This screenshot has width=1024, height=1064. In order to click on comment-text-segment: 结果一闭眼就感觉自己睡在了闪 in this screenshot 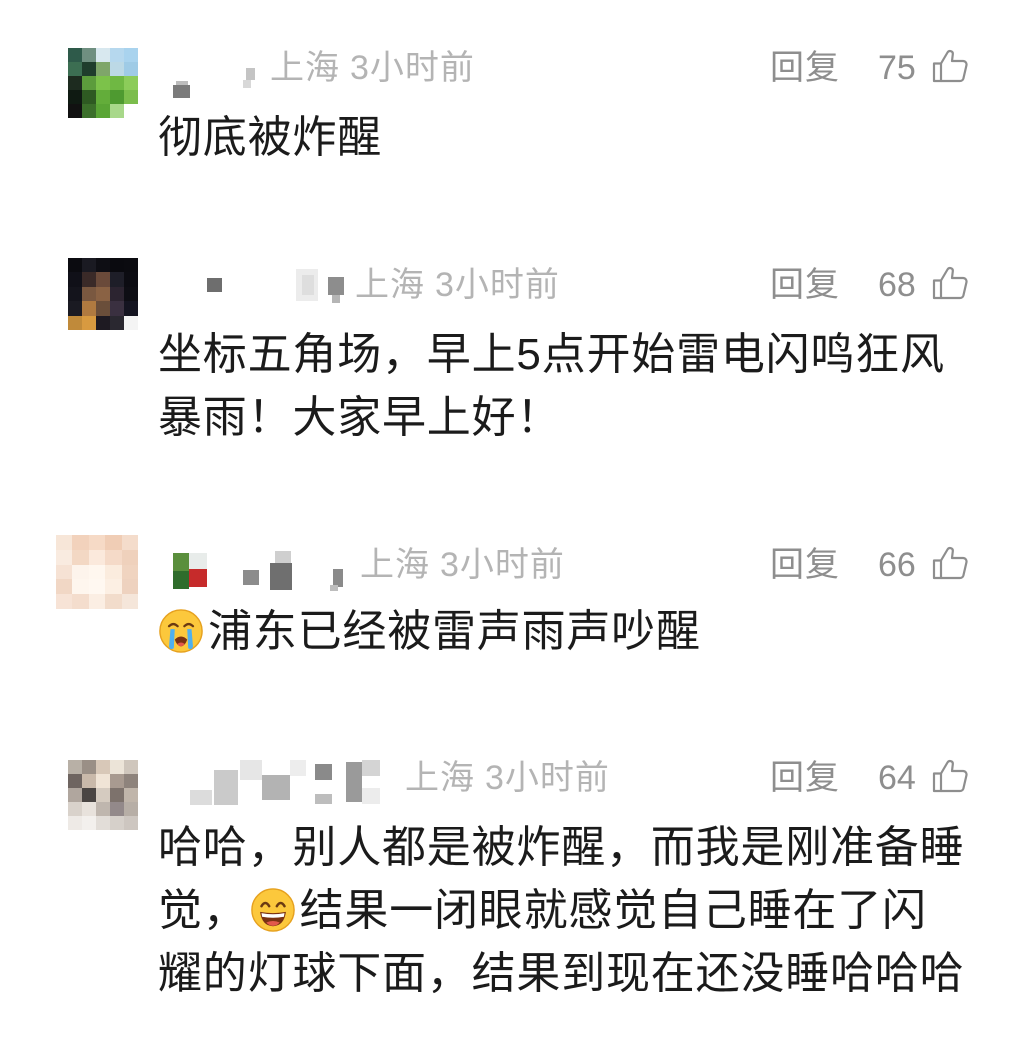, I will do `click(613, 910)`.